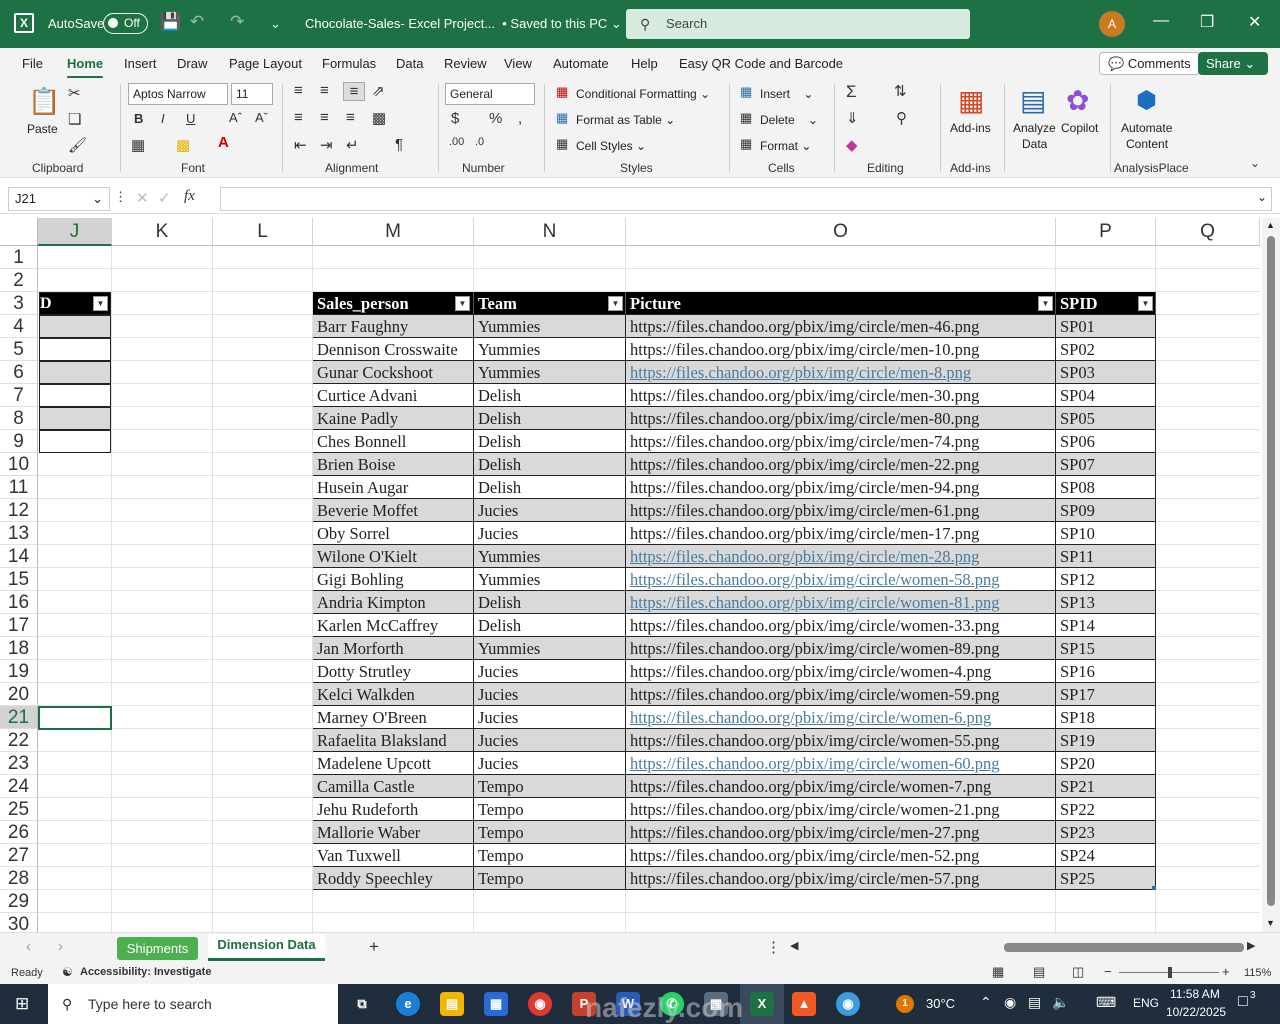  What do you see at coordinates (263, 232) in the screenshot?
I see `column-header-l: L` at bounding box center [263, 232].